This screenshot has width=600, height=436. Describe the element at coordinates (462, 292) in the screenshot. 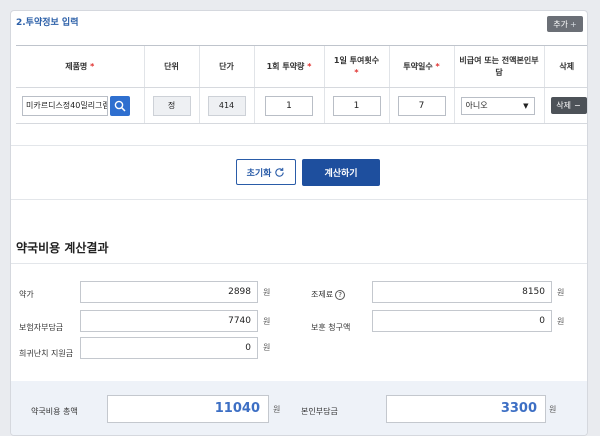

I see `prep-fee-field: 8150` at that location.